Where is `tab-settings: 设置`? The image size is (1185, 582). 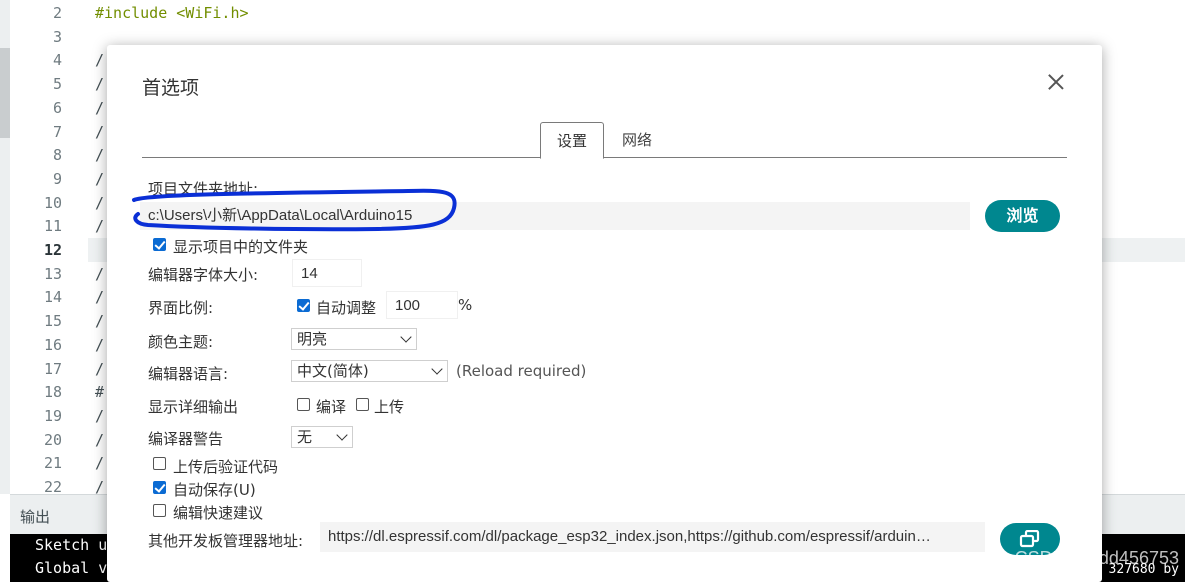
tab-settings: 设置 is located at coordinates (572, 140).